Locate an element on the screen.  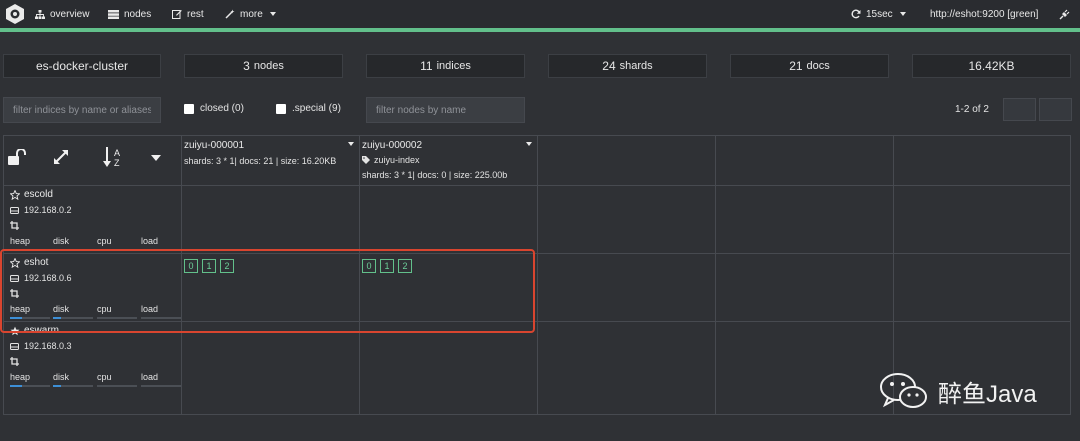
nav-more-label: more is located at coordinates (251, 14).